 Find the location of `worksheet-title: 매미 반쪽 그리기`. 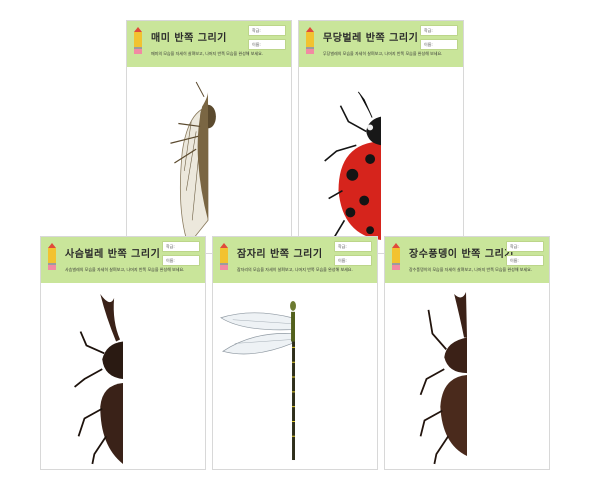

worksheet-title: 매미 반쪽 그리기 is located at coordinates (189, 38).